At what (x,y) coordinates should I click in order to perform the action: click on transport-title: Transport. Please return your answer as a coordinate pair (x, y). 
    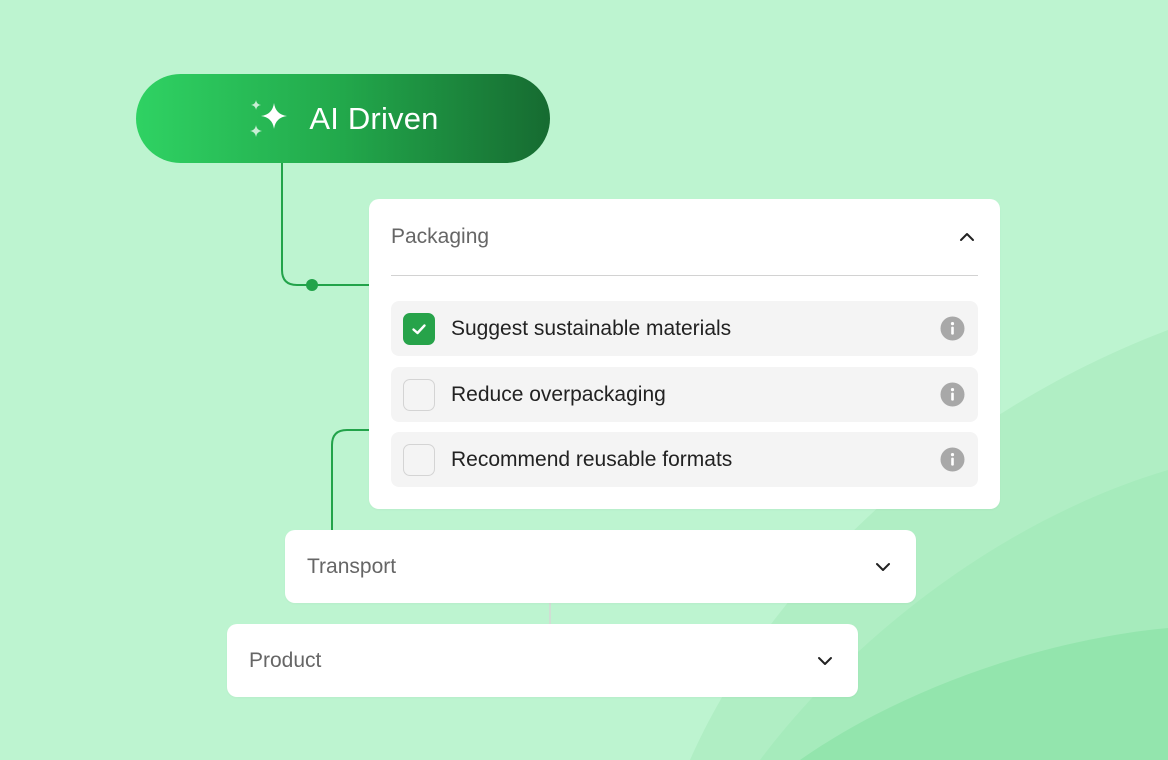
    Looking at the image, I should click on (352, 566).